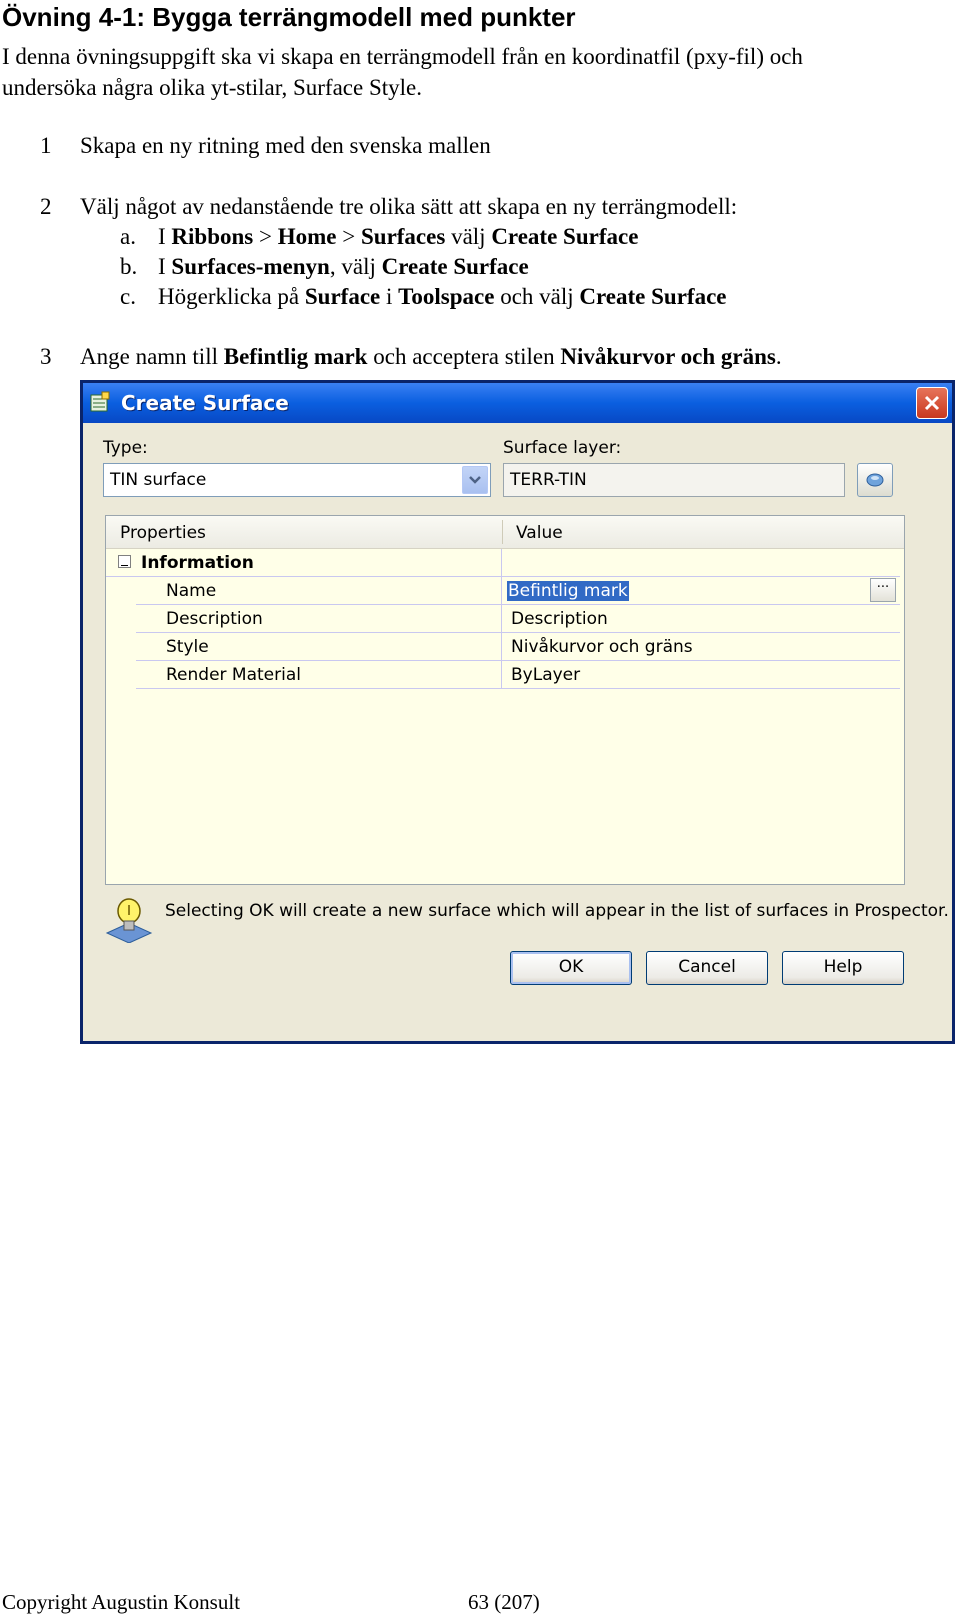 Image resolution: width=960 pixels, height=1622 pixels. Describe the element at coordinates (475, 480) in the screenshot. I see `chevron-down-icon` at that location.